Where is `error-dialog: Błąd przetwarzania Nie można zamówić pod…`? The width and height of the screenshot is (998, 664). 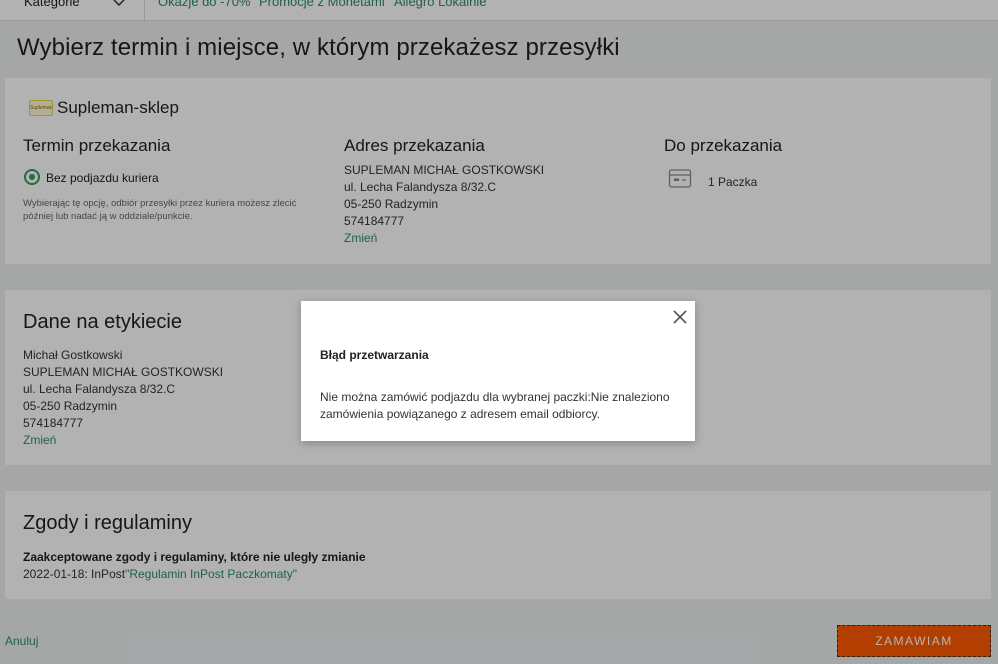 error-dialog: Błąd przetwarzania Nie można zamówić pod… is located at coordinates (498, 371).